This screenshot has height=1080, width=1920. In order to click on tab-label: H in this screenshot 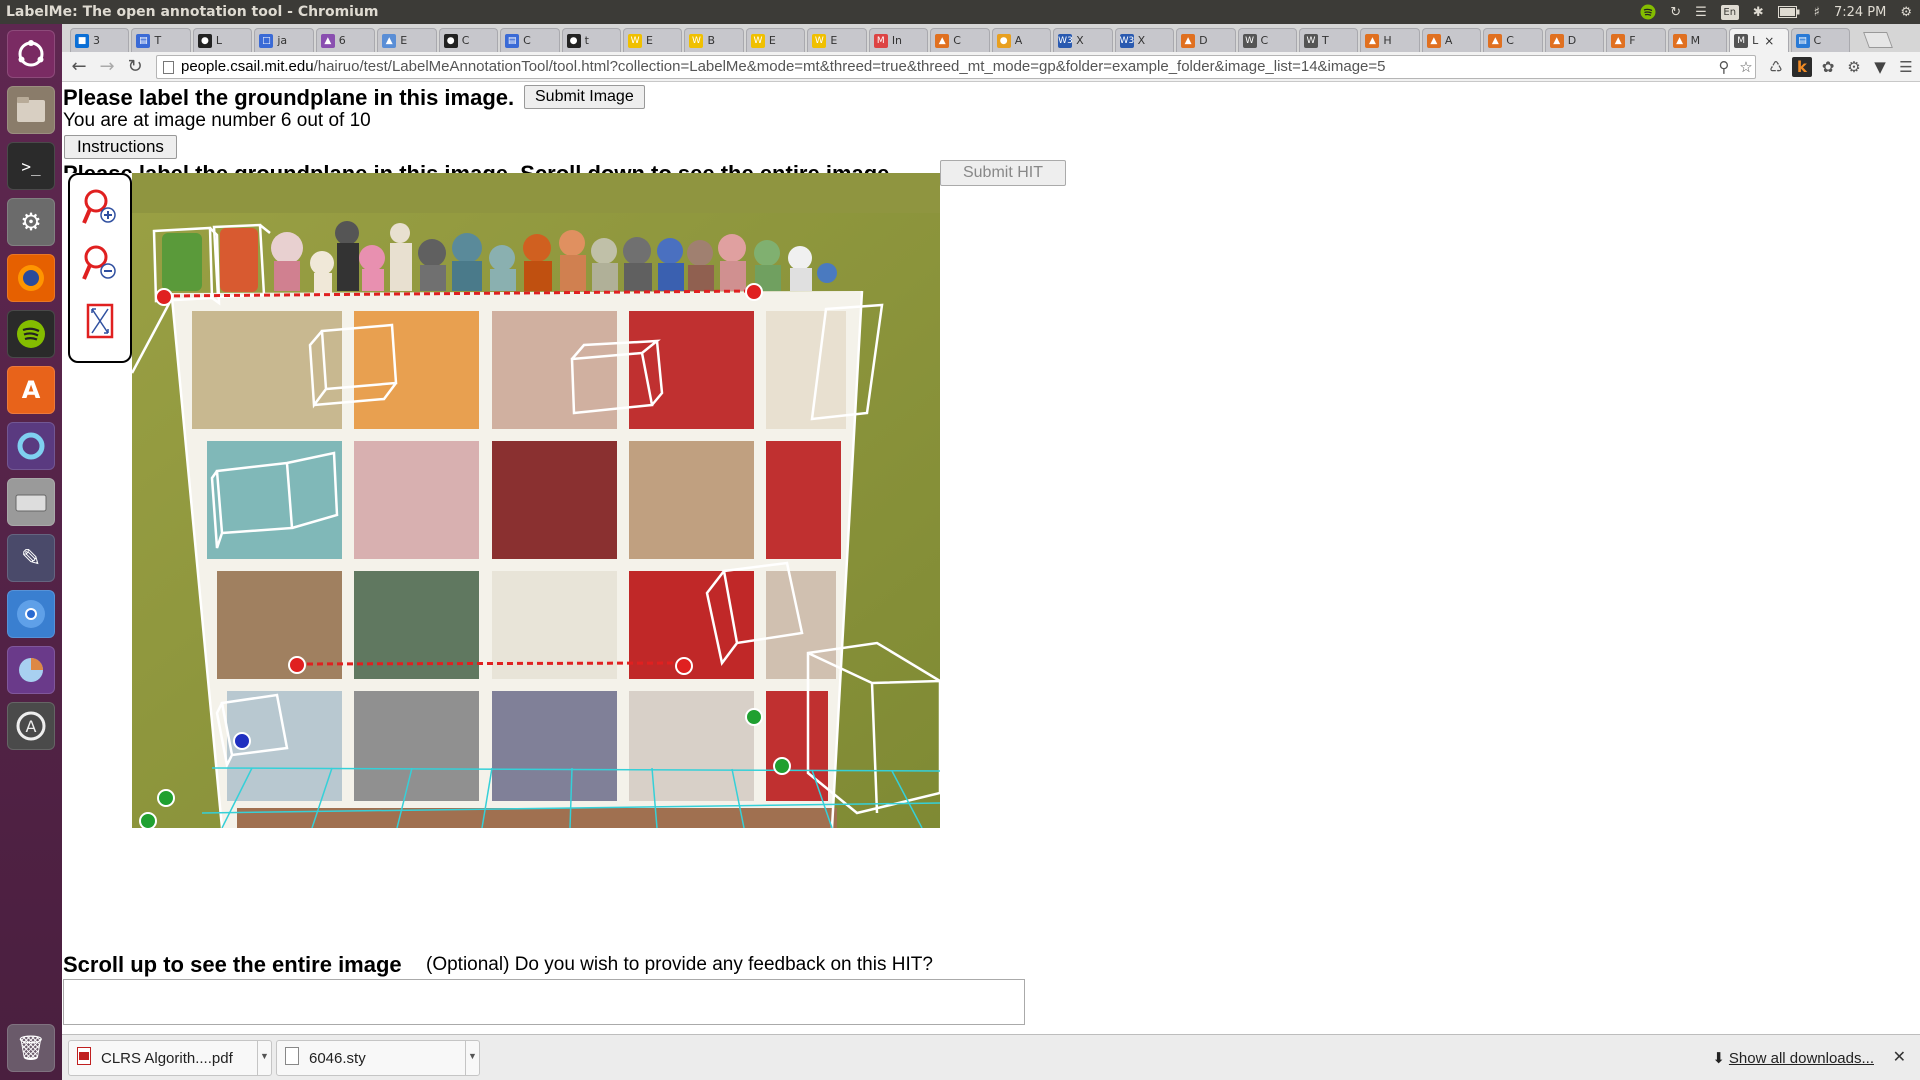, I will do `click(1387, 40)`.